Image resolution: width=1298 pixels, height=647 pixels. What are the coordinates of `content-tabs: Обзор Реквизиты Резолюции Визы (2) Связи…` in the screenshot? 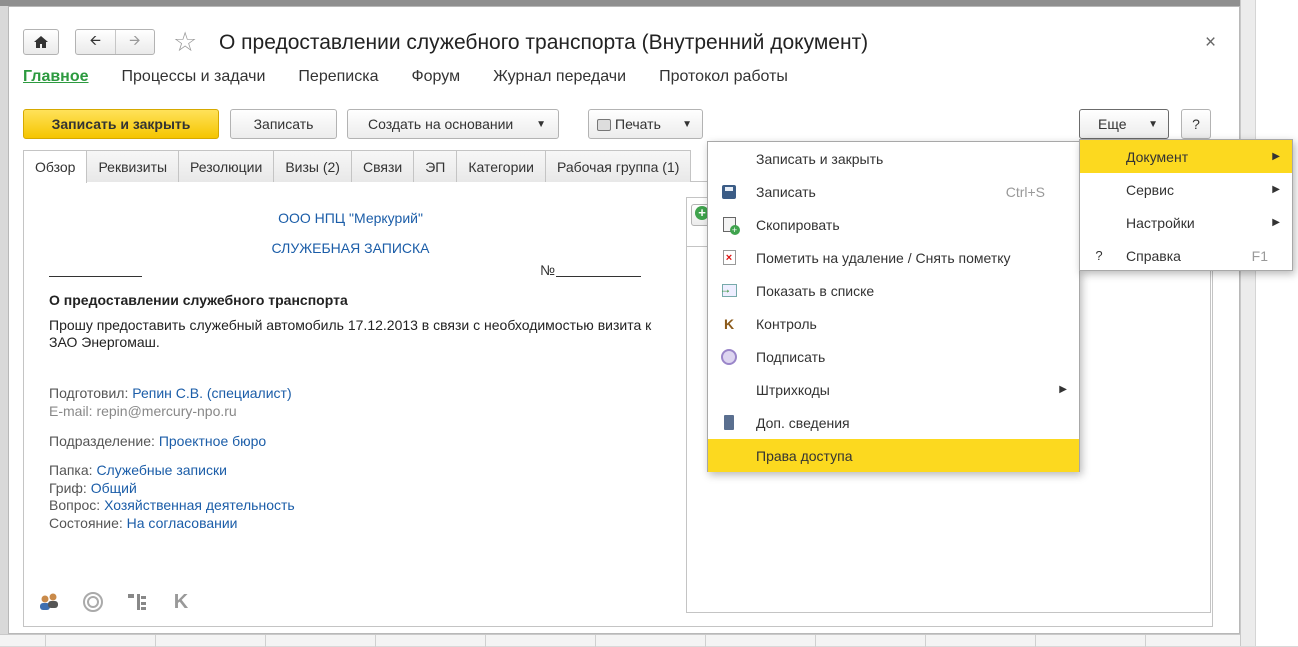 It's located at (357, 166).